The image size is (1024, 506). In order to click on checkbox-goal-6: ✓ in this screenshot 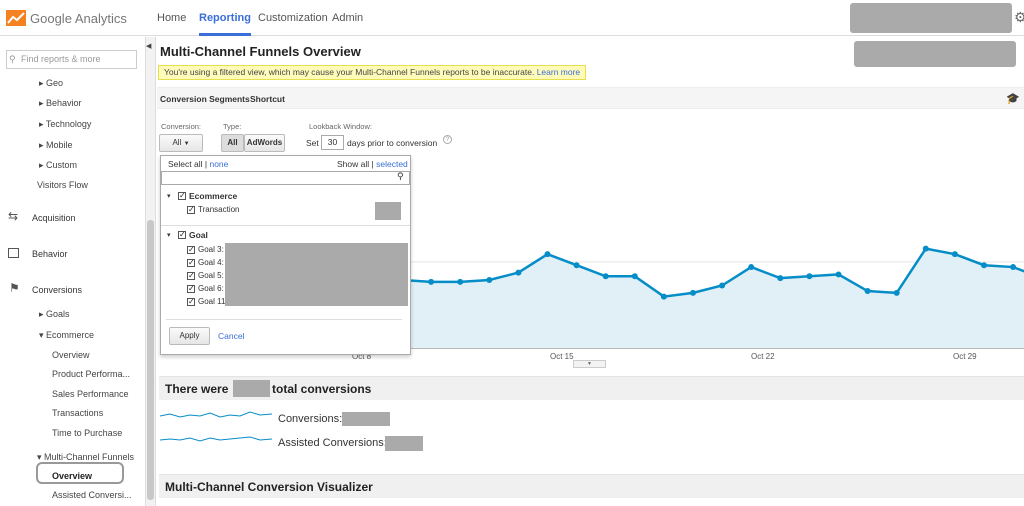, I will do `click(191, 289)`.